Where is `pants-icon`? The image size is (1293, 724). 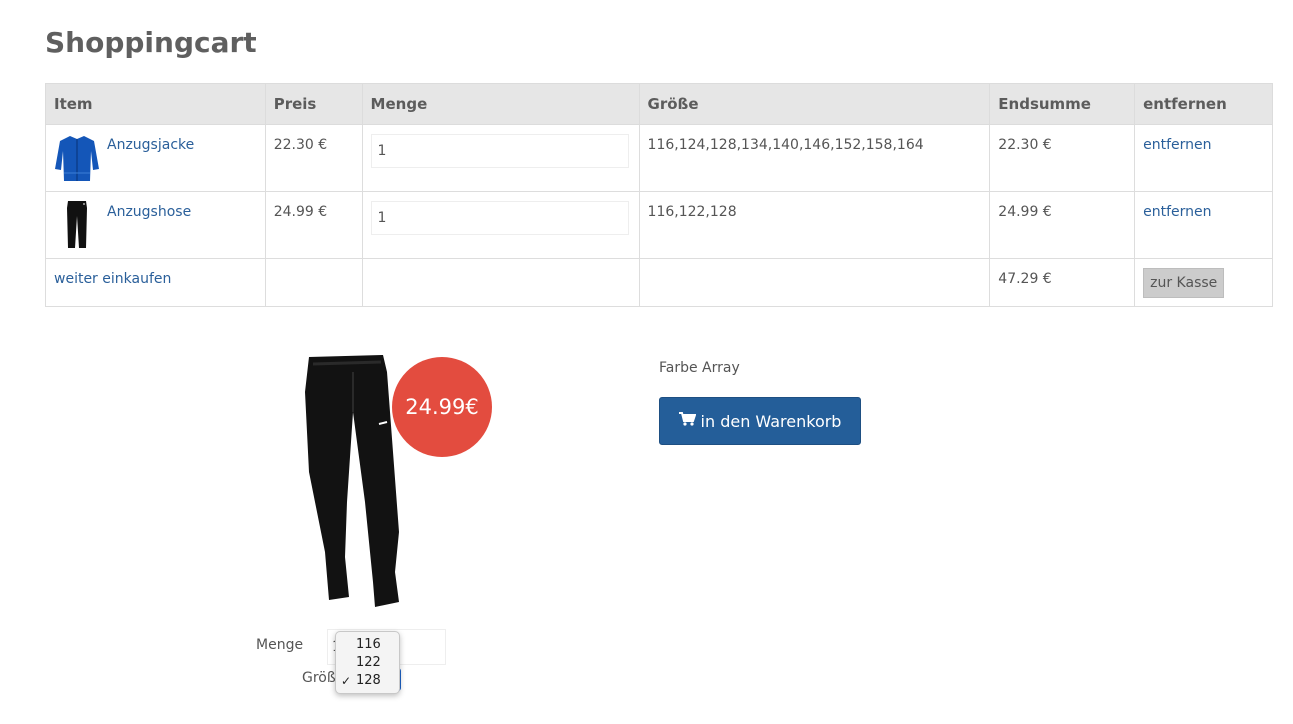 pants-icon is located at coordinates (77, 225).